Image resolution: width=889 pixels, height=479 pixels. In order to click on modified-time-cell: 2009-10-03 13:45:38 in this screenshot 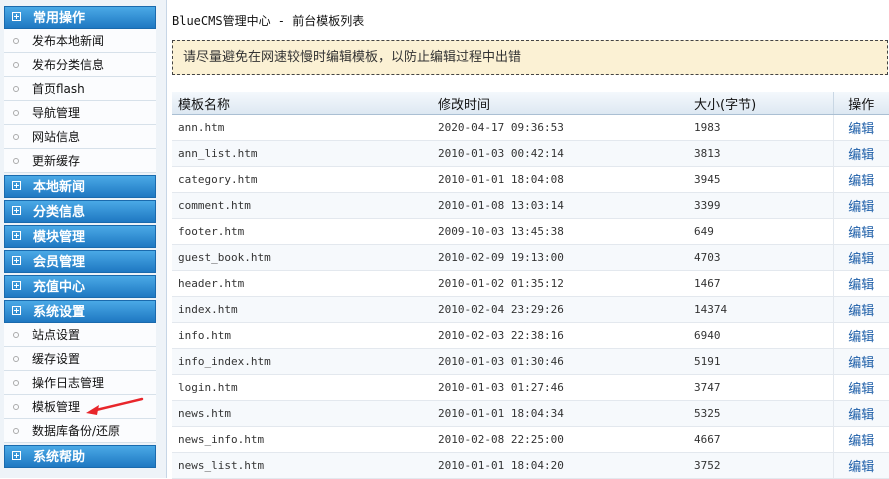, I will do `click(560, 231)`.